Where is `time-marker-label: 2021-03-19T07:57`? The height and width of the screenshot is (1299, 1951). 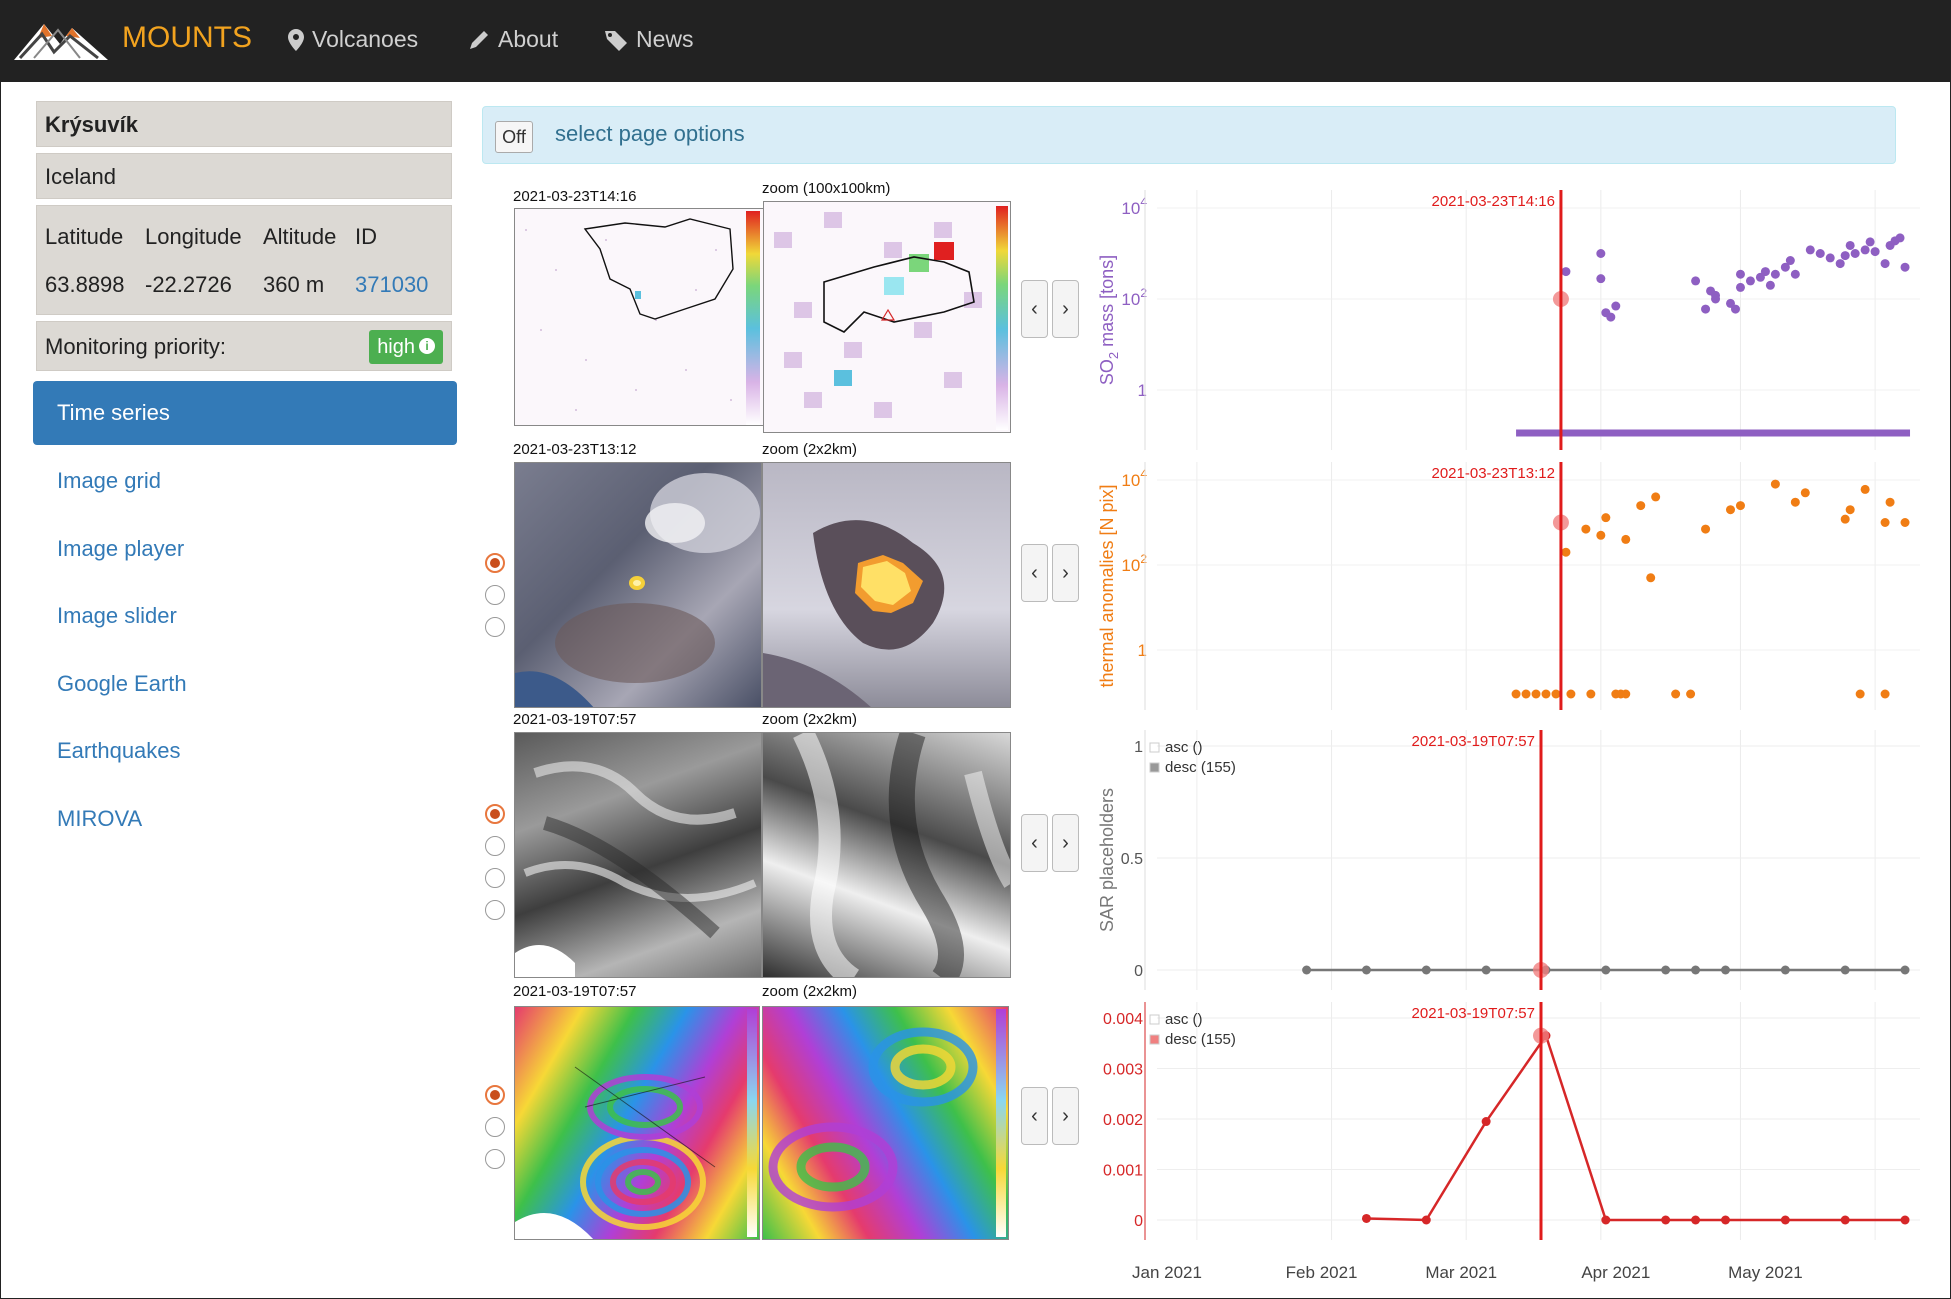 time-marker-label: 2021-03-19T07:57 is located at coordinates (1473, 741).